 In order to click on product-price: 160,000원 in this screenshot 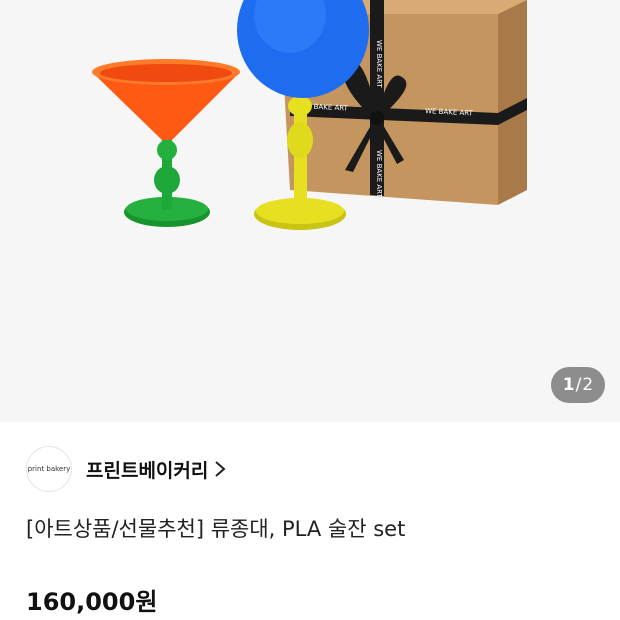, I will do `click(92, 602)`.